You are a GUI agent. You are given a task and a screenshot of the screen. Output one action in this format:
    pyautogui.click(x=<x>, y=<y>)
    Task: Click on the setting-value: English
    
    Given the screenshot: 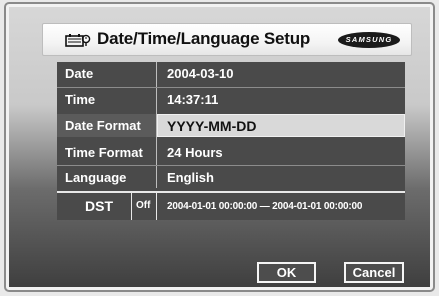 What is the action you would take?
    pyautogui.click(x=190, y=177)
    